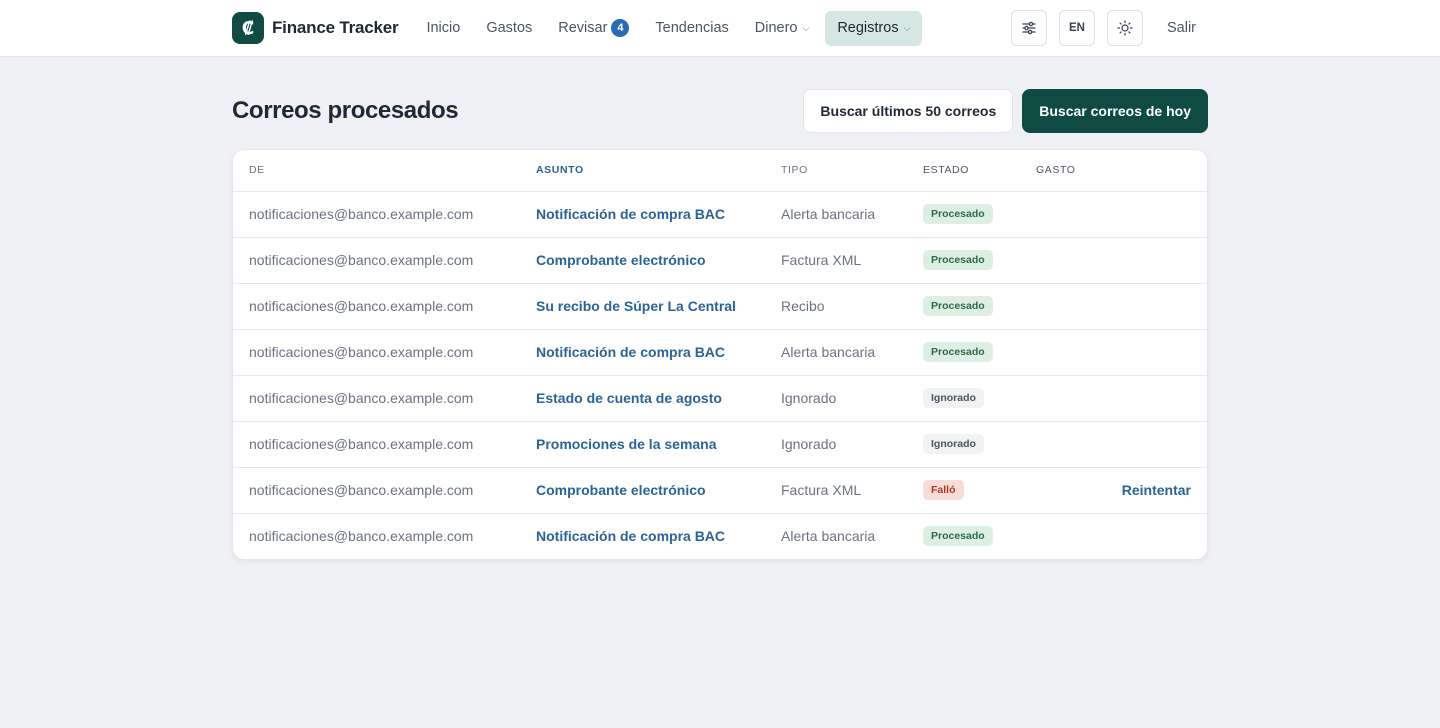  What do you see at coordinates (908, 111) in the screenshot?
I see `fetch-last-50-emails-button: Buscar últimos 50 correos` at bounding box center [908, 111].